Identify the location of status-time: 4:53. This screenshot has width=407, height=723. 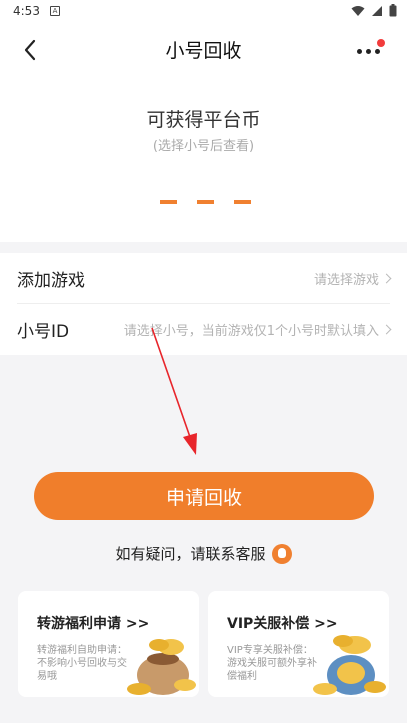
(26, 11).